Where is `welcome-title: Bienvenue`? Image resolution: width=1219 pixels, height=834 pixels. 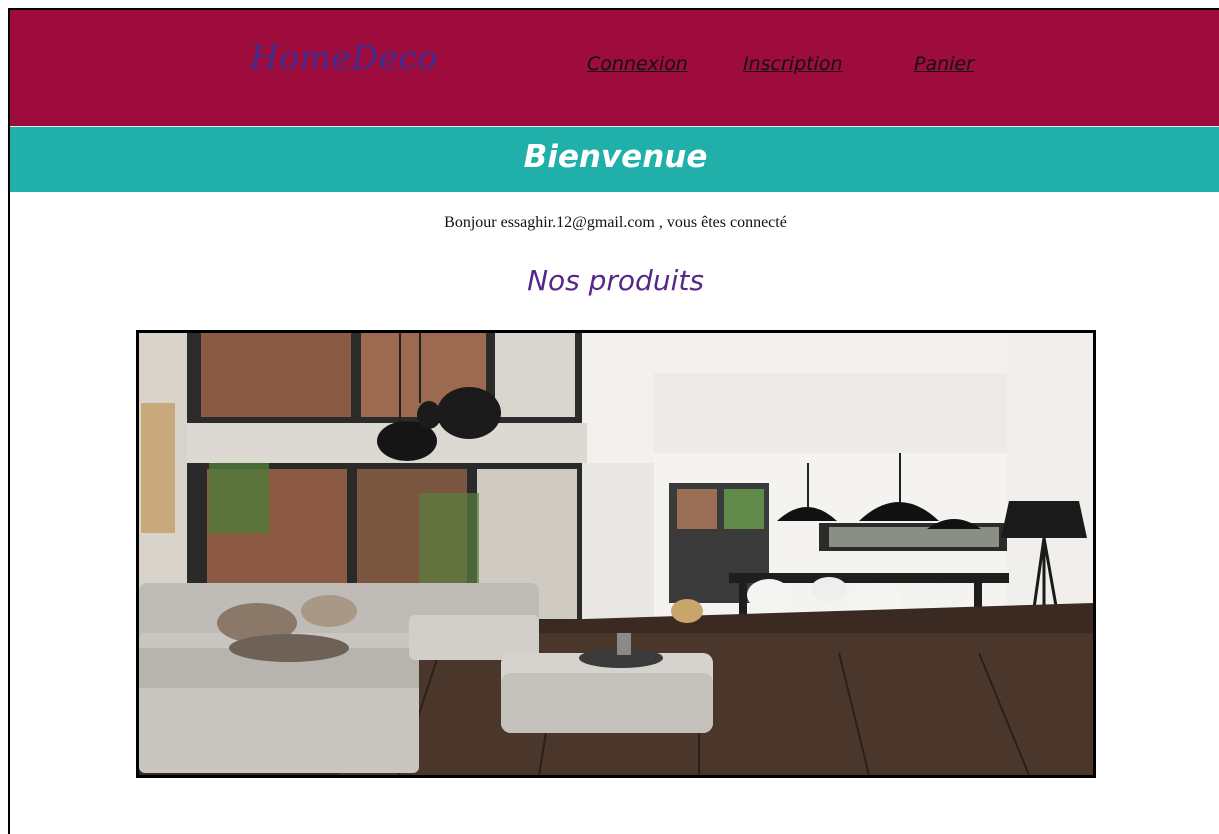
welcome-title: Bienvenue is located at coordinates (615, 157).